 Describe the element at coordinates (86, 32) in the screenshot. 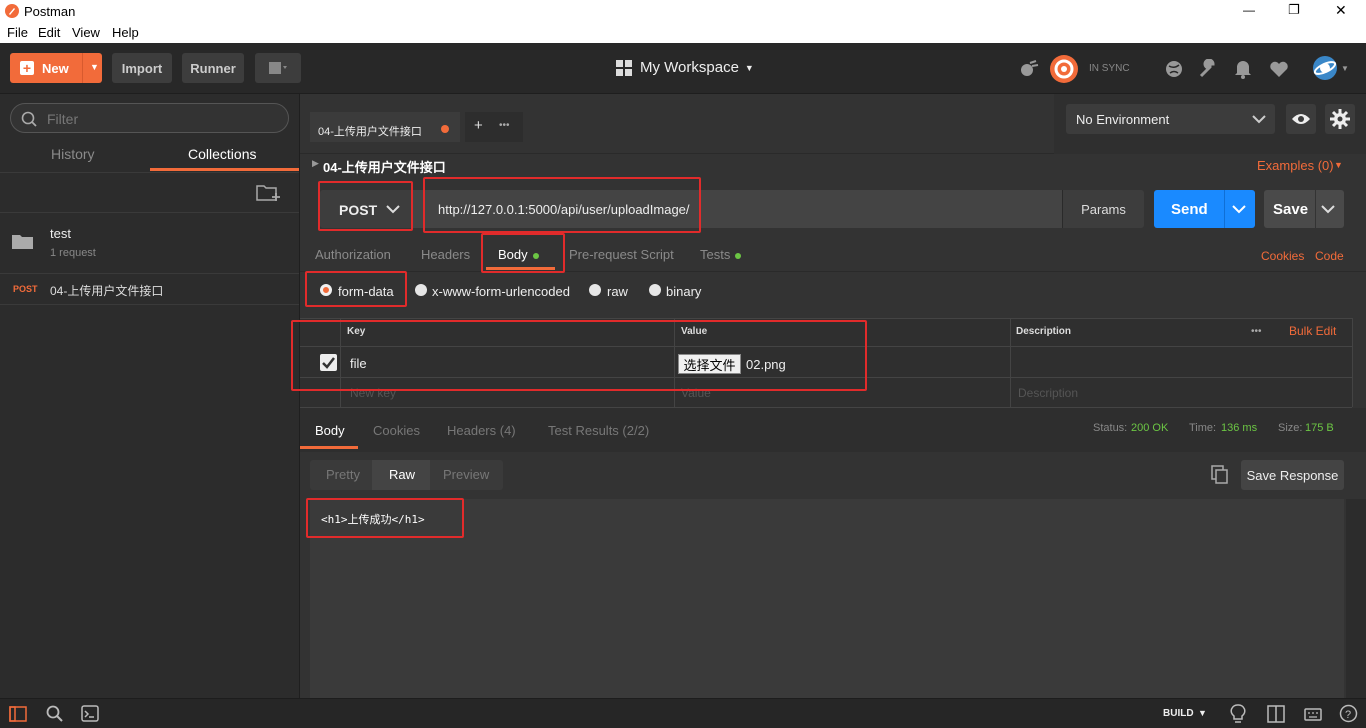

I see `menu-view: View` at that location.